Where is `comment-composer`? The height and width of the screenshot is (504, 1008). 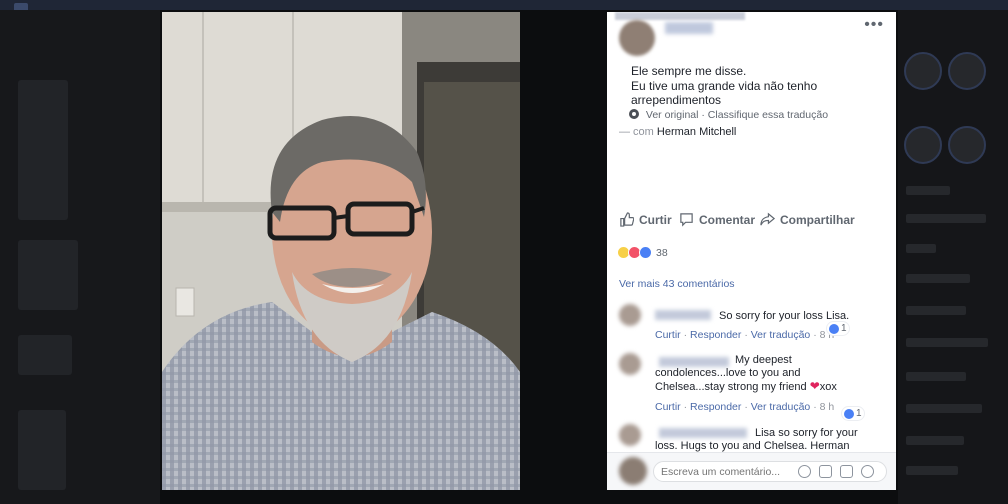 comment-composer is located at coordinates (751, 471).